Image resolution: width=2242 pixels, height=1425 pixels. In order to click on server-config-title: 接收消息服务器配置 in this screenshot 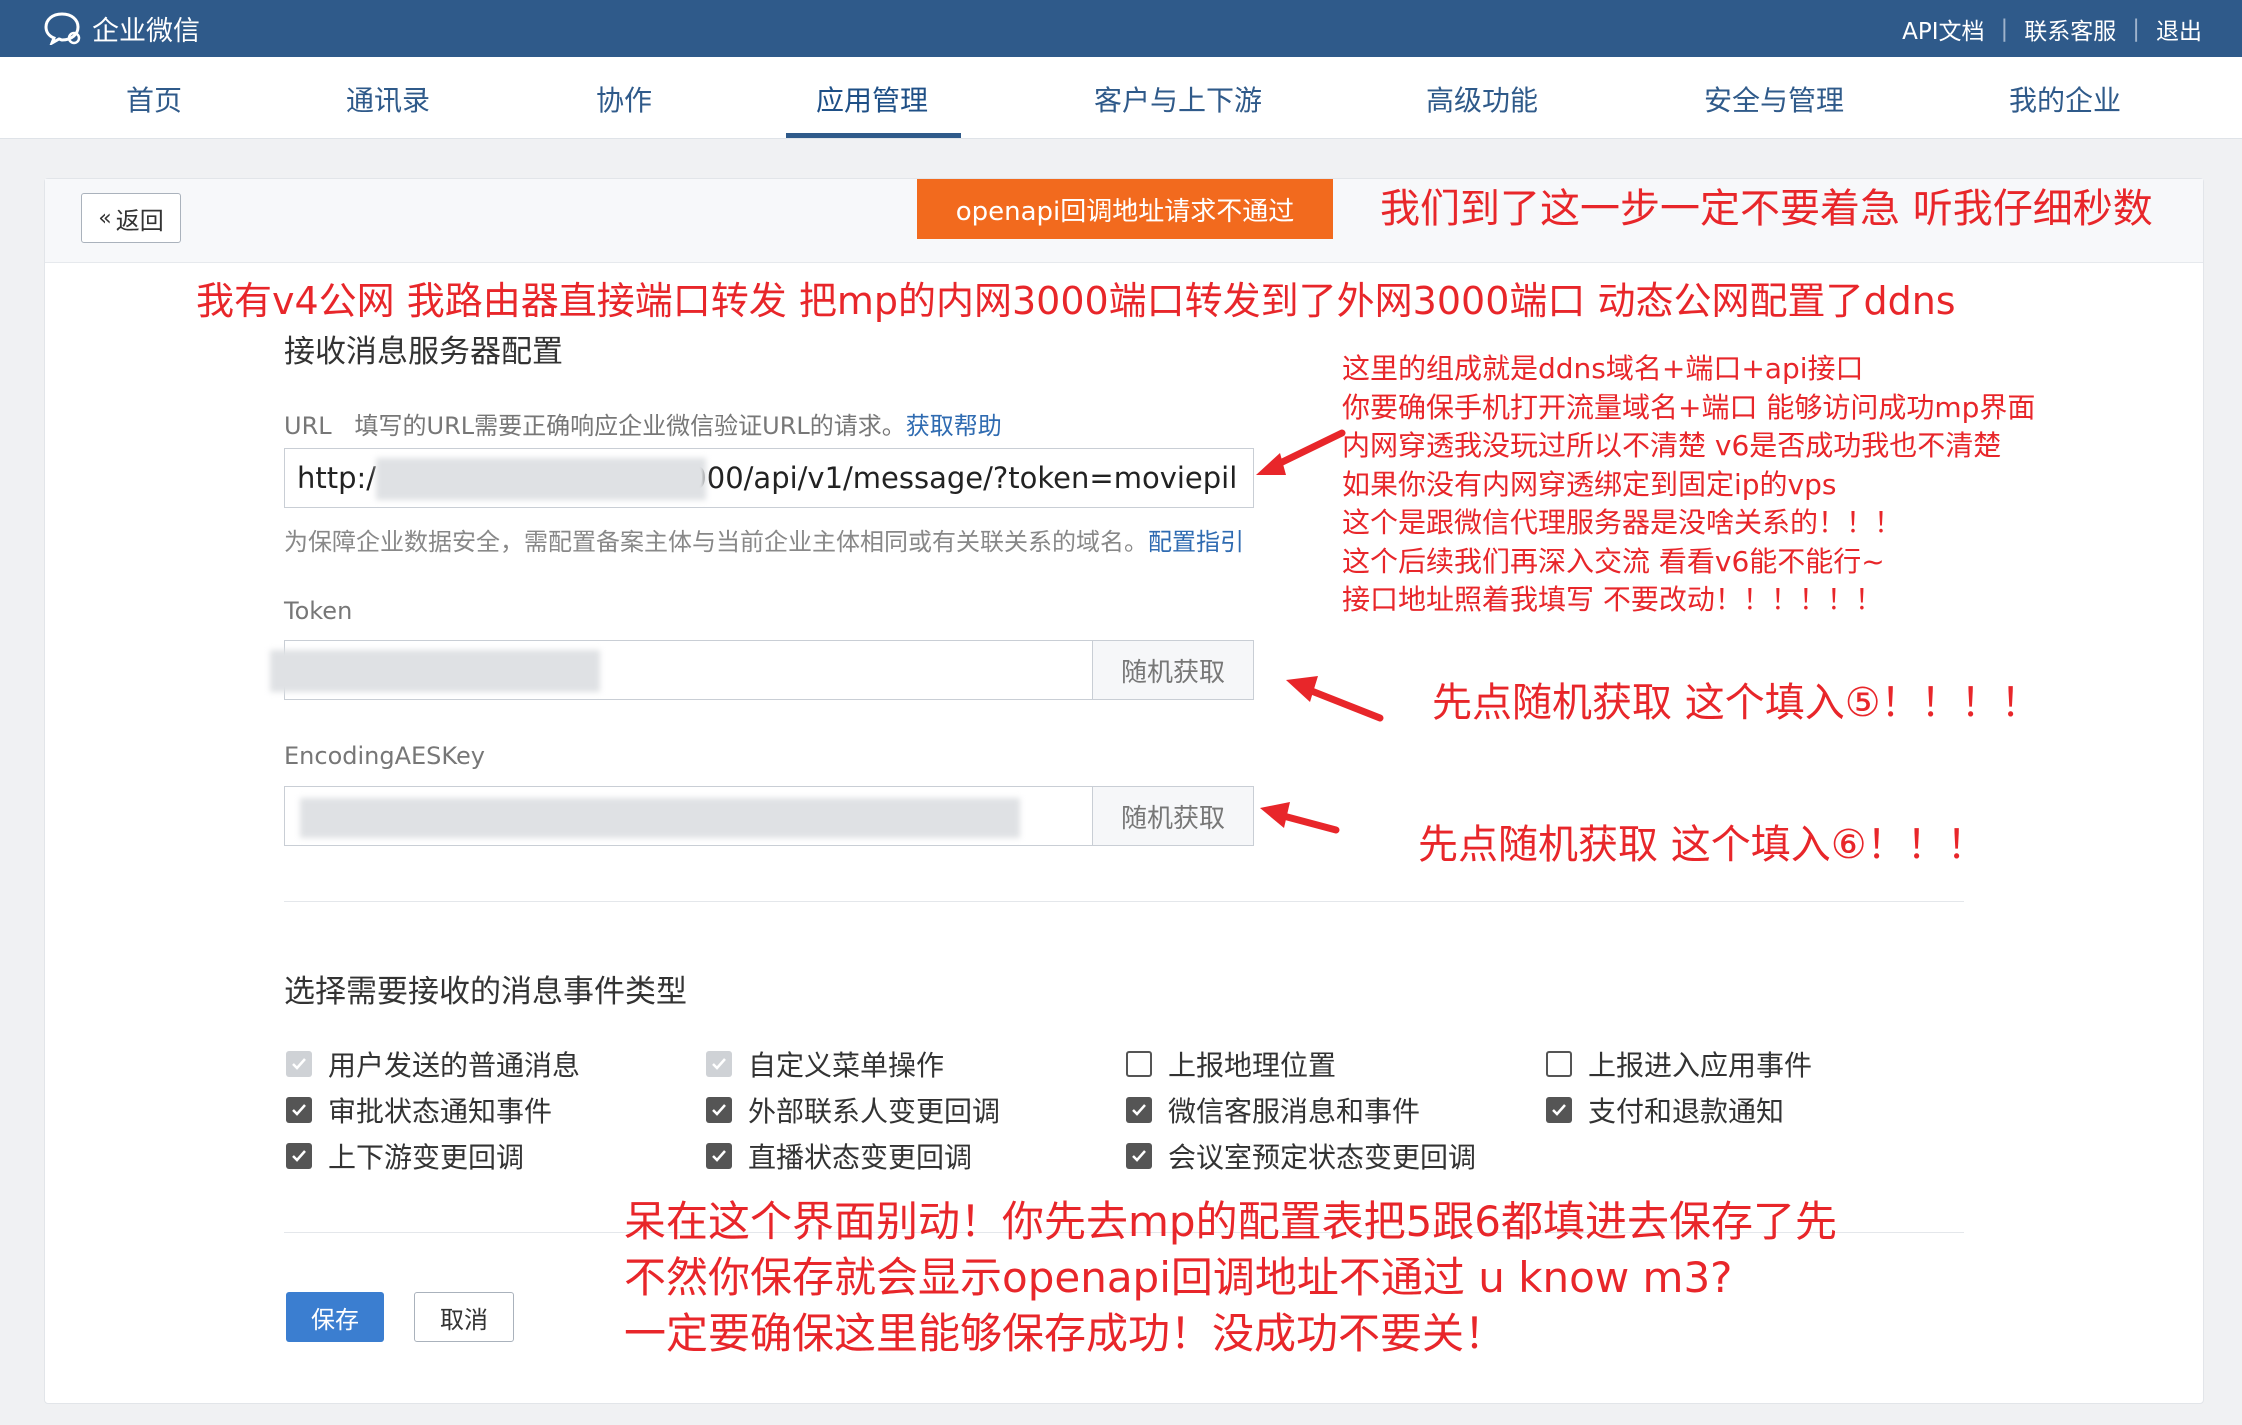, I will do `click(423, 352)`.